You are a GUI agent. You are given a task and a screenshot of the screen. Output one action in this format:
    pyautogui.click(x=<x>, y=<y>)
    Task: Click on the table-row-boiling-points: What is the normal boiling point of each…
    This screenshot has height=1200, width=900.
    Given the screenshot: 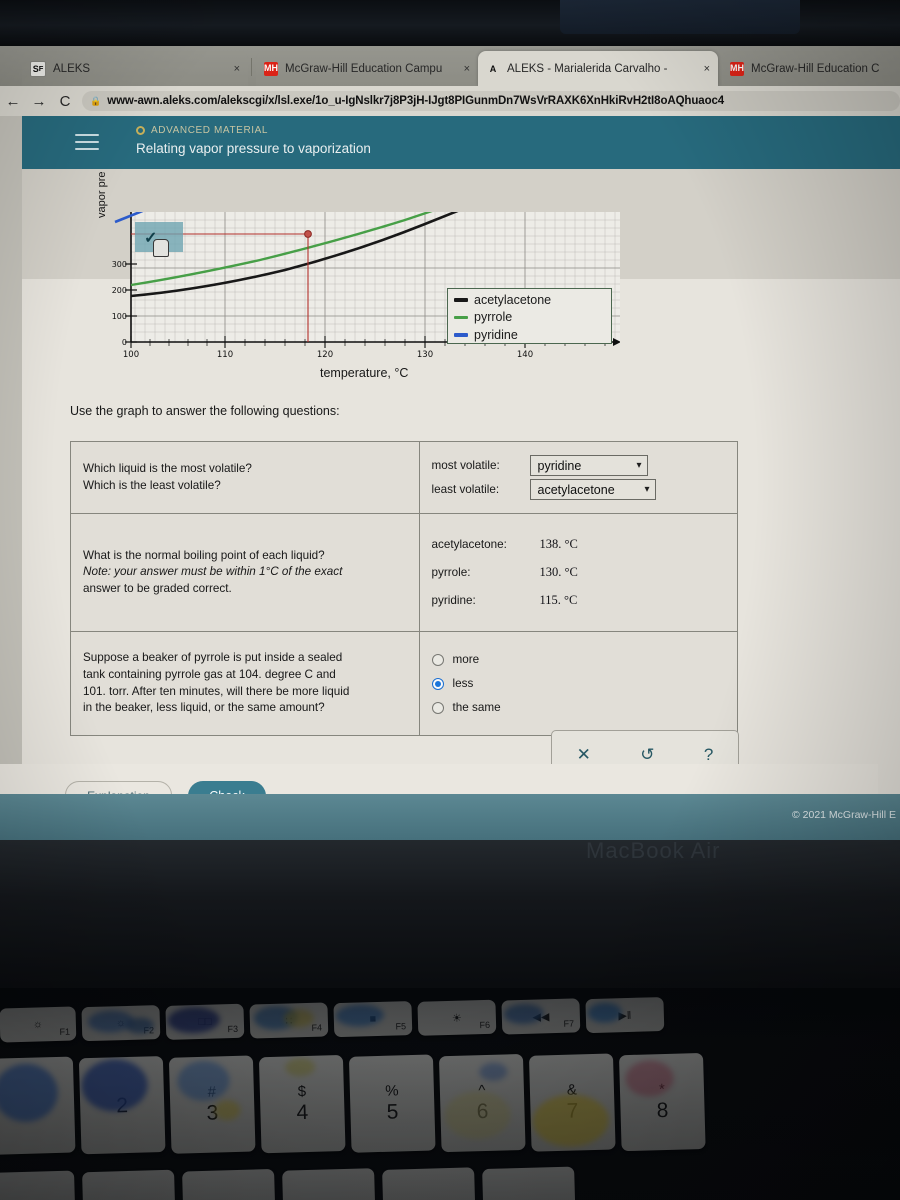 What is the action you would take?
    pyautogui.click(x=404, y=572)
    